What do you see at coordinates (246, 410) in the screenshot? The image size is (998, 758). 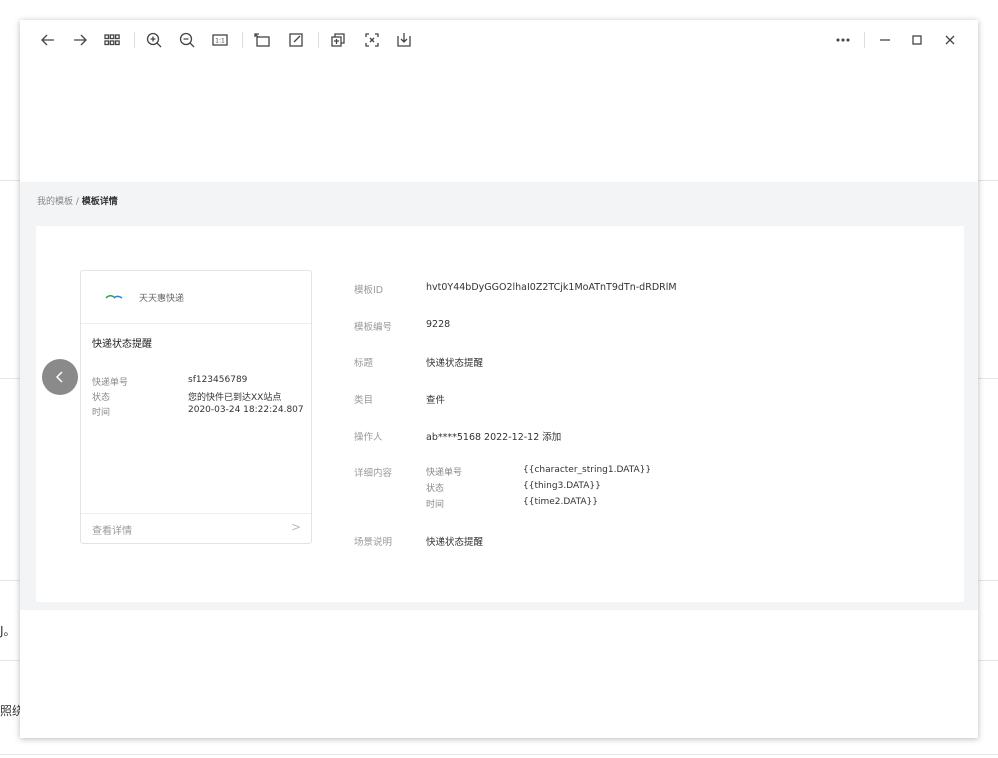 I see `card-field-value: 2020-03-24 18:22:24.807` at bounding box center [246, 410].